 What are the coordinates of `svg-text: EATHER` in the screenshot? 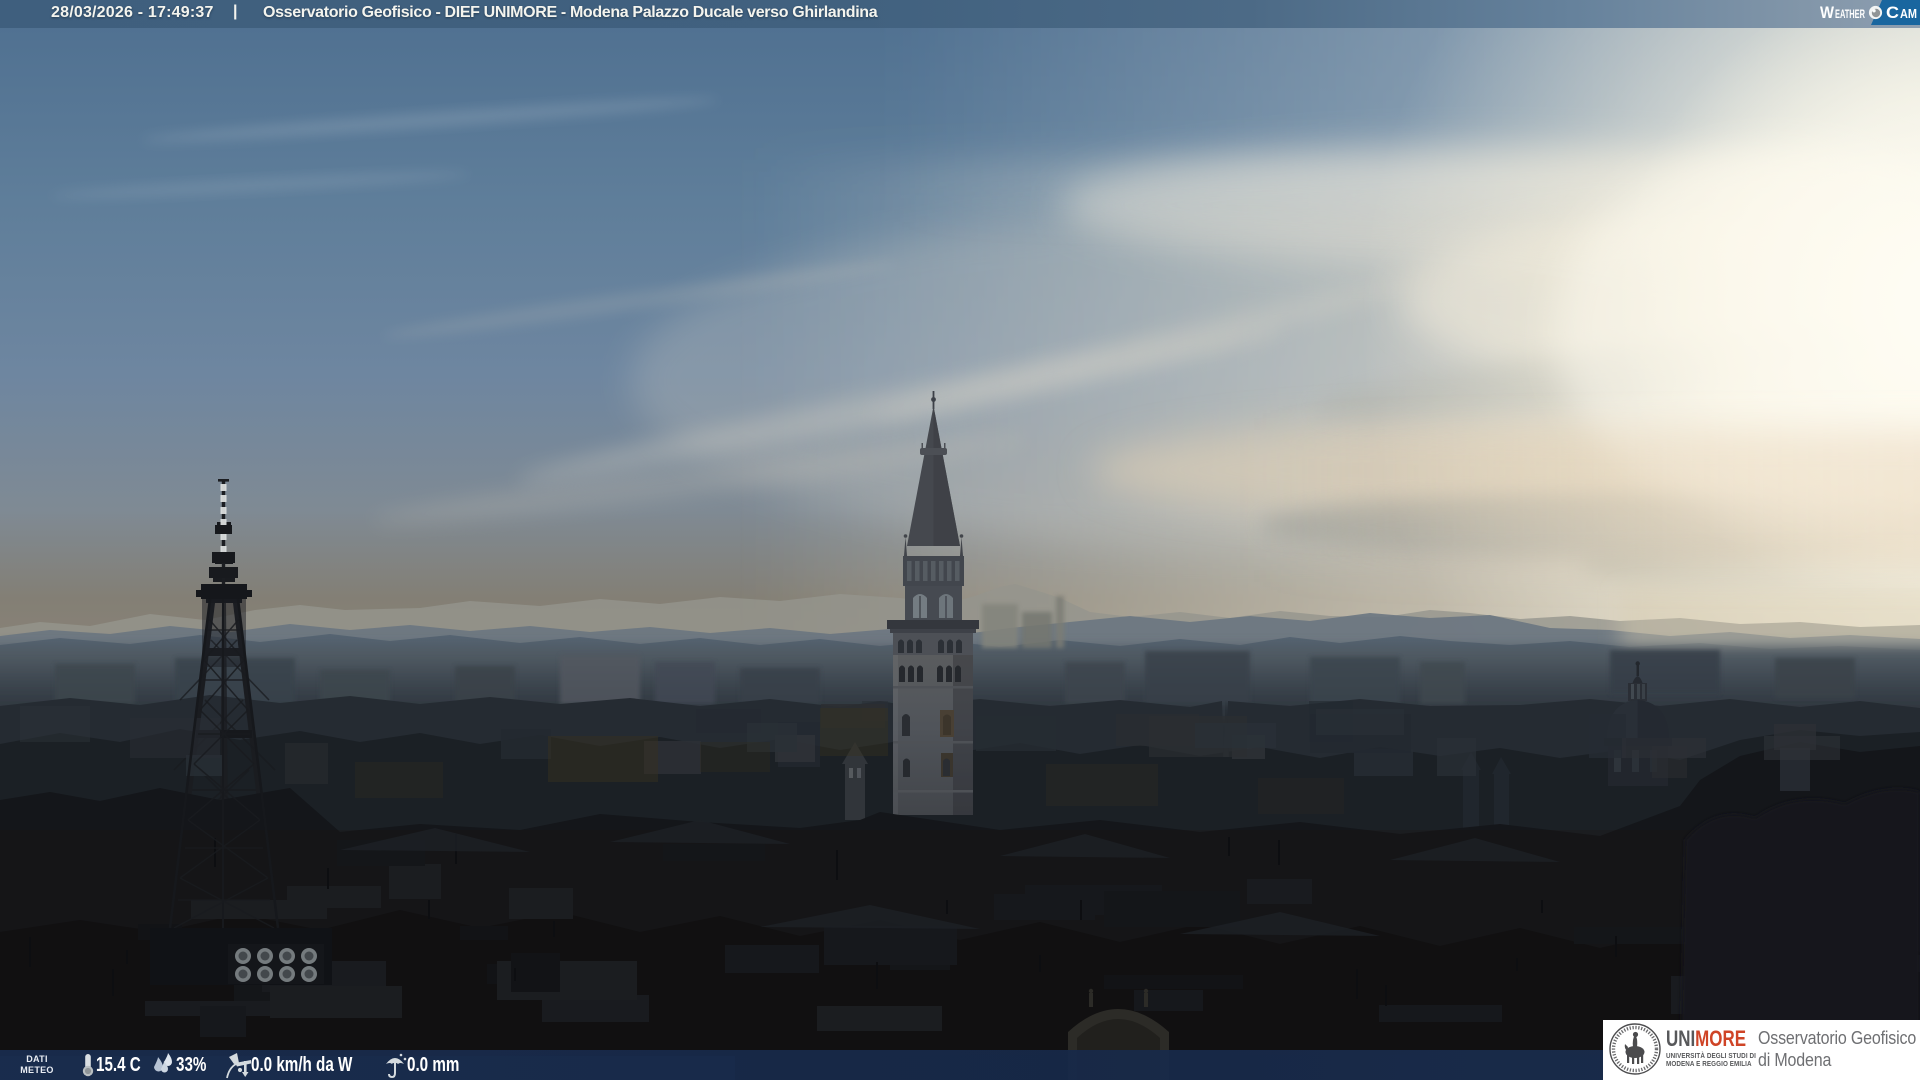 It's located at (1850, 14).